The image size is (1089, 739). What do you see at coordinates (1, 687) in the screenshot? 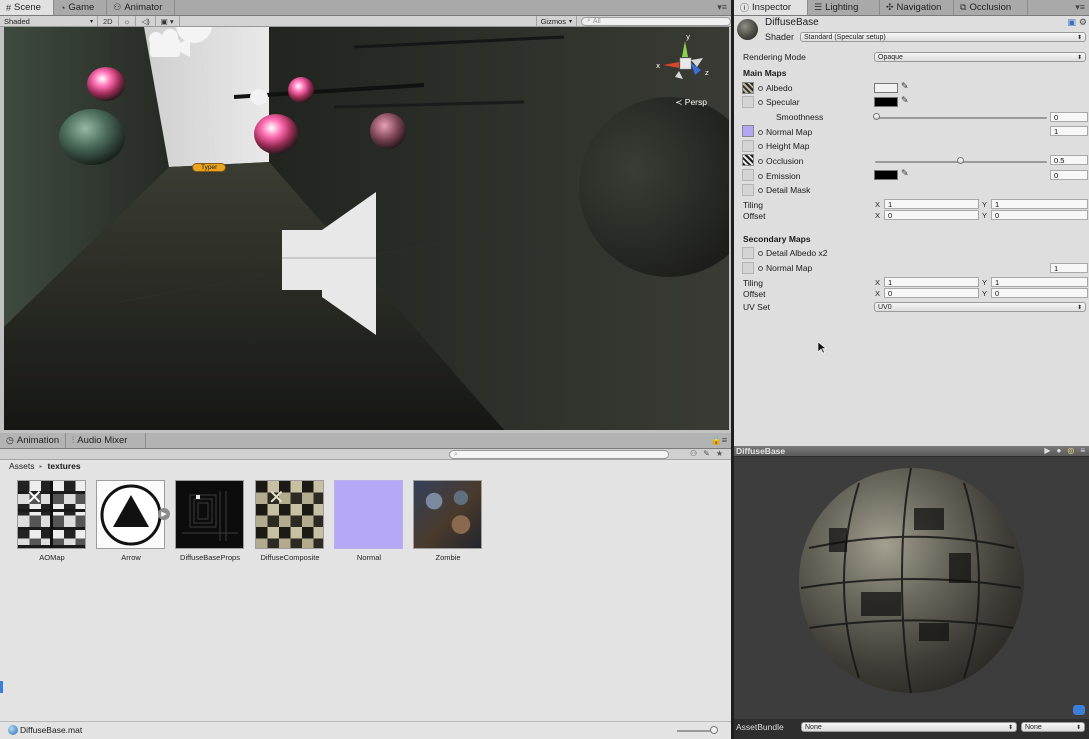
I see `scroll-indicator` at bounding box center [1, 687].